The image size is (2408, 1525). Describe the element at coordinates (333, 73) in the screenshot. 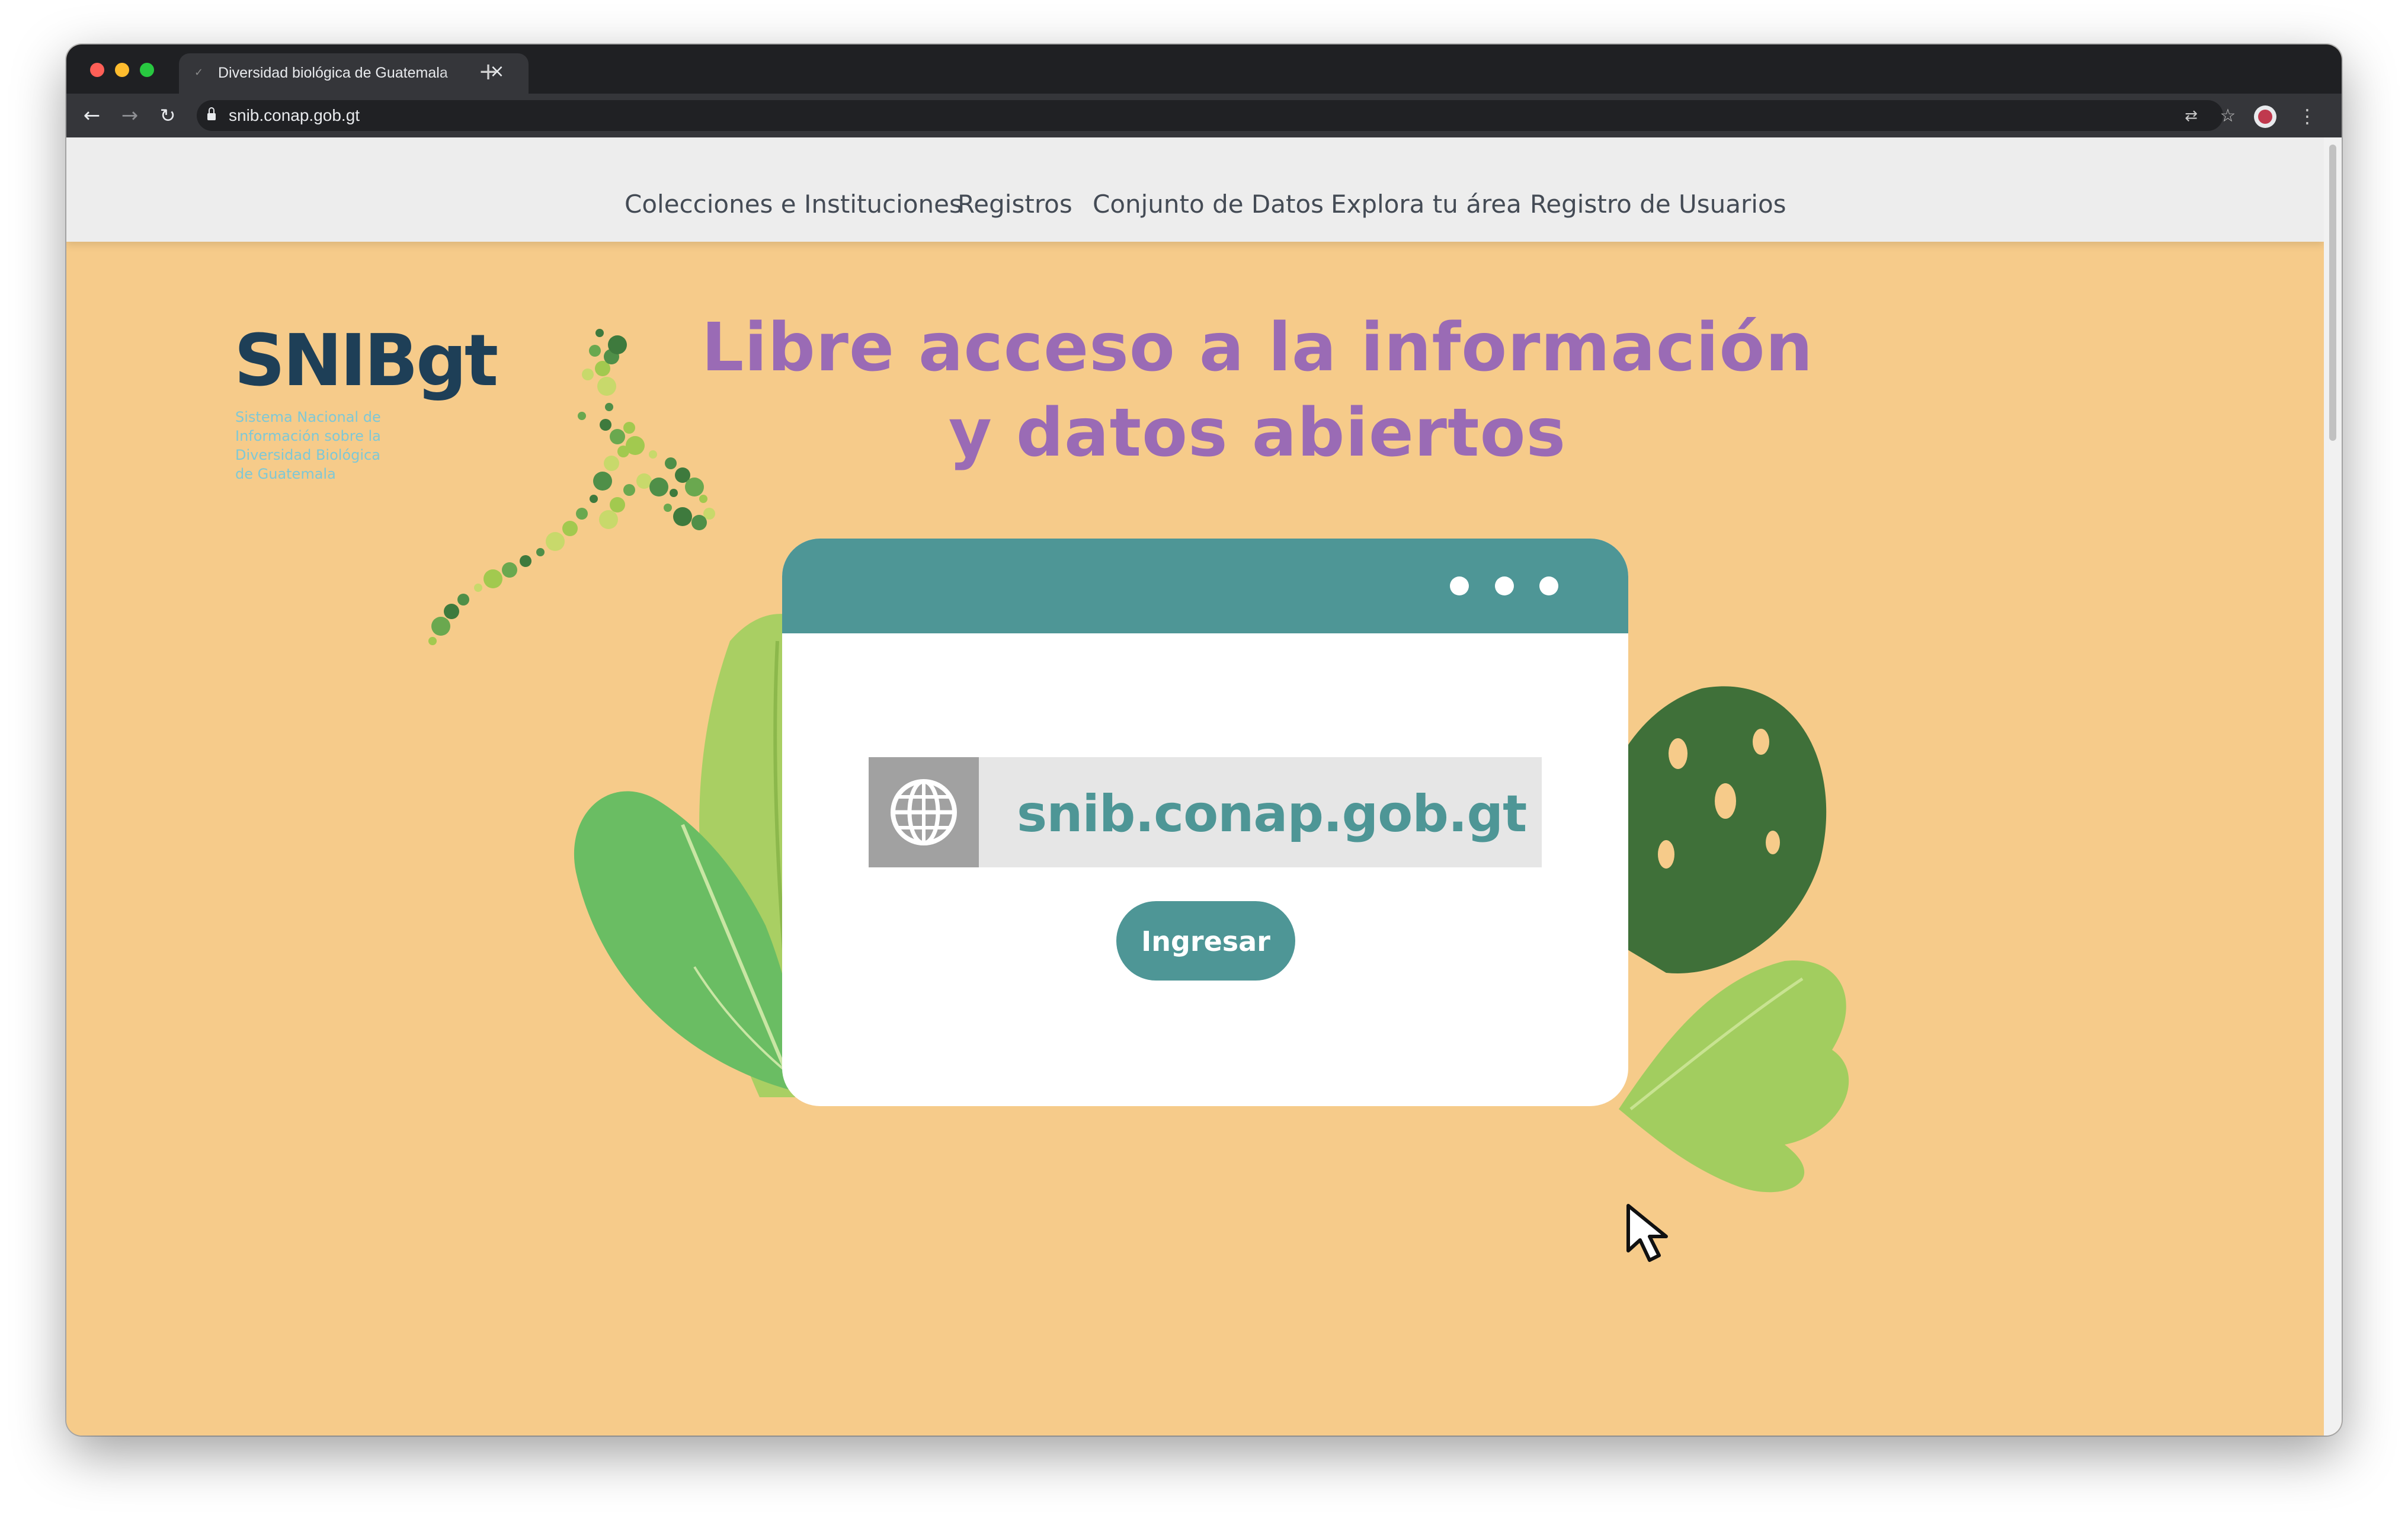

I see `tab-title: Diversidad biológica de Guatemala` at that location.